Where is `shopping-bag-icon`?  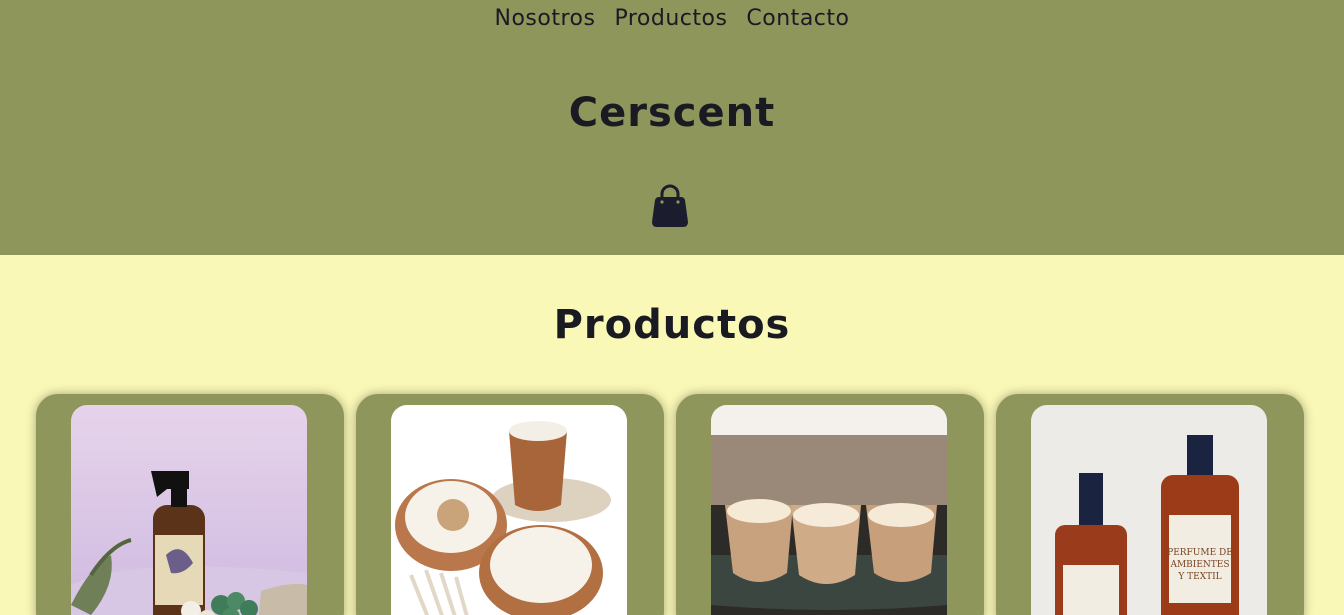 shopping-bag-icon is located at coordinates (670, 207).